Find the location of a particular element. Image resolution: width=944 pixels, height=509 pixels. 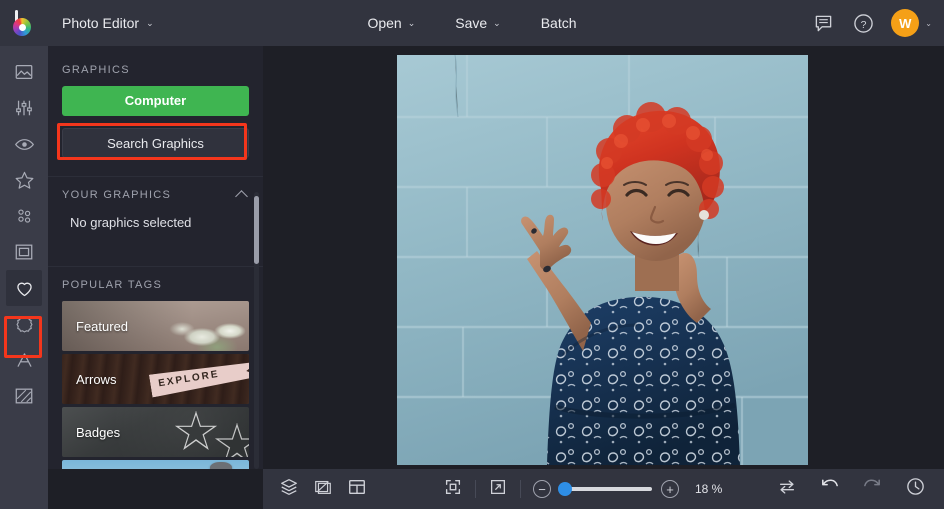

tag-label: Badges is located at coordinates (98, 432).